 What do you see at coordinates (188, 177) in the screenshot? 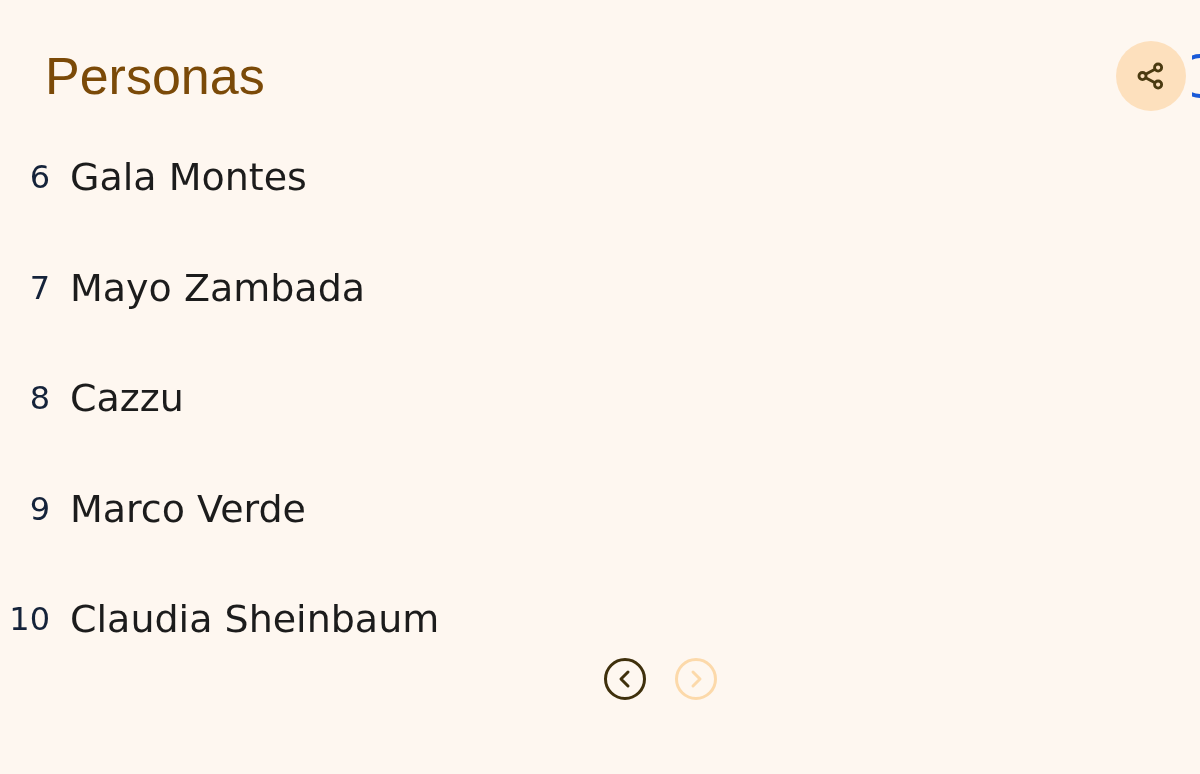
I see `person-name: Gala Montes` at bounding box center [188, 177].